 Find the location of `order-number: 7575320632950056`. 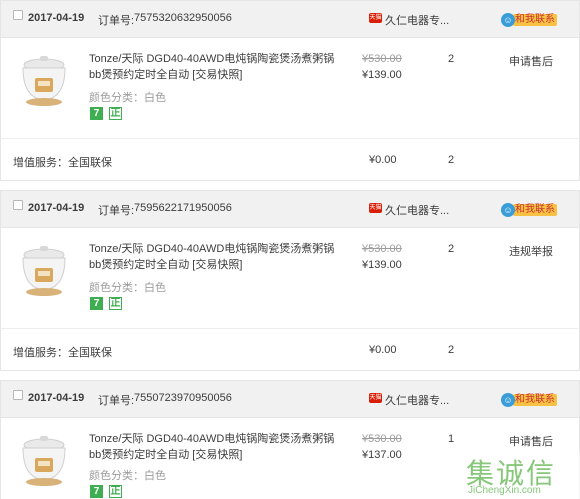

order-number: 7575320632950056 is located at coordinates (183, 18).